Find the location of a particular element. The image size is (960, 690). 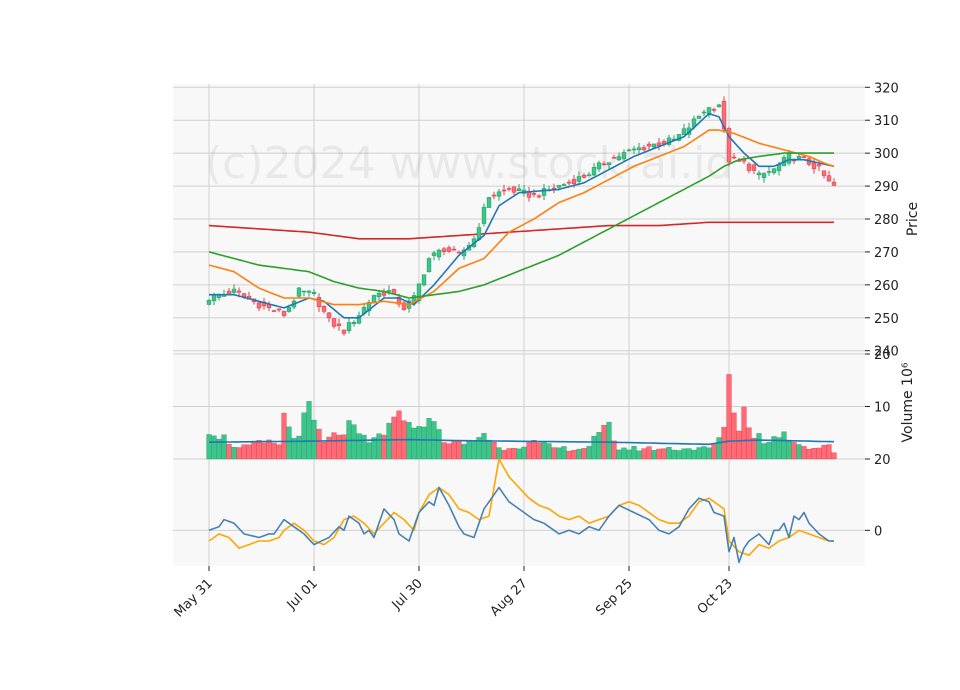

x-tick-label: May 31 is located at coordinates (194, 598).